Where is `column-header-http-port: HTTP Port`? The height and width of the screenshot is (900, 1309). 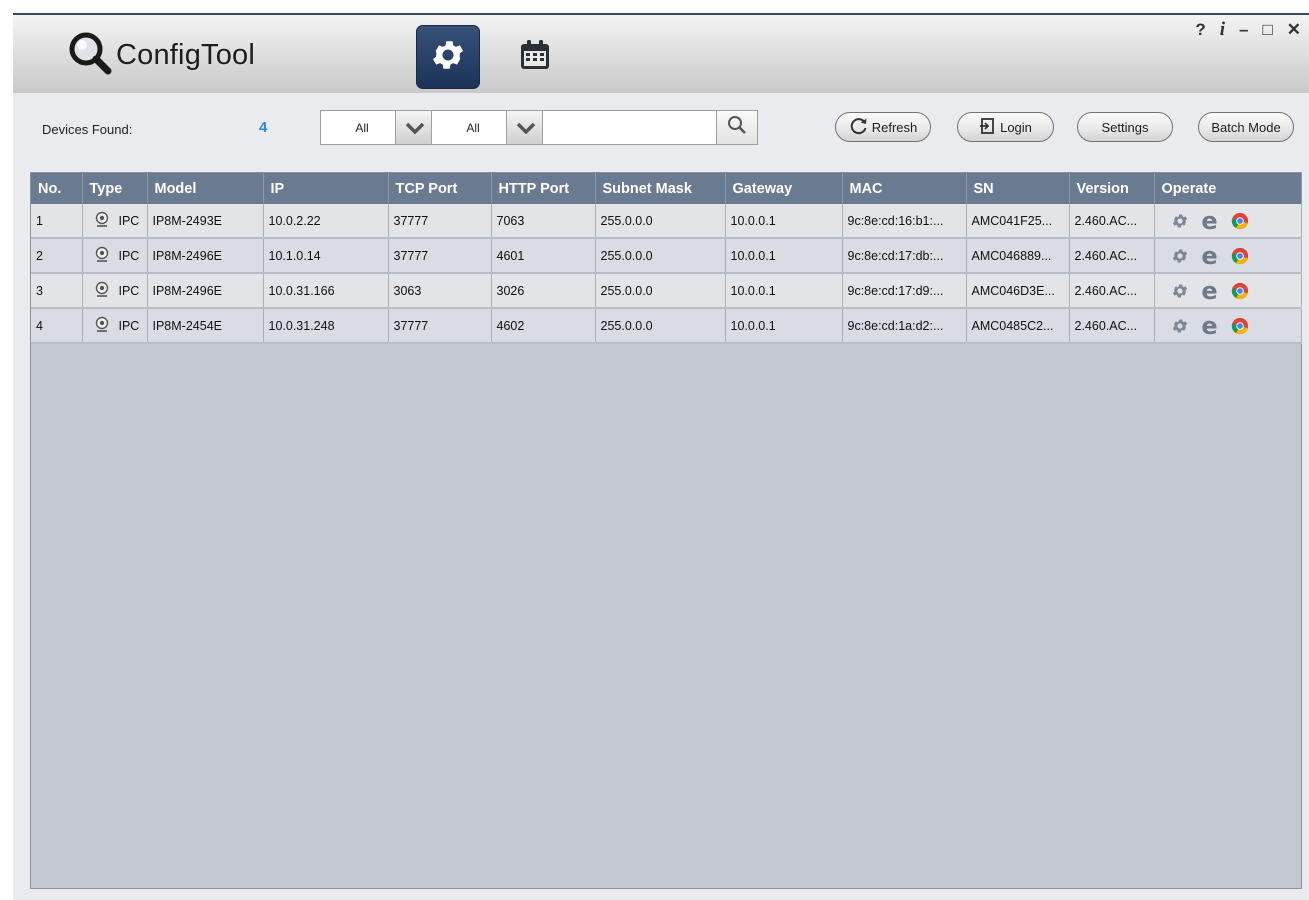 column-header-http-port: HTTP Port is located at coordinates (543, 188).